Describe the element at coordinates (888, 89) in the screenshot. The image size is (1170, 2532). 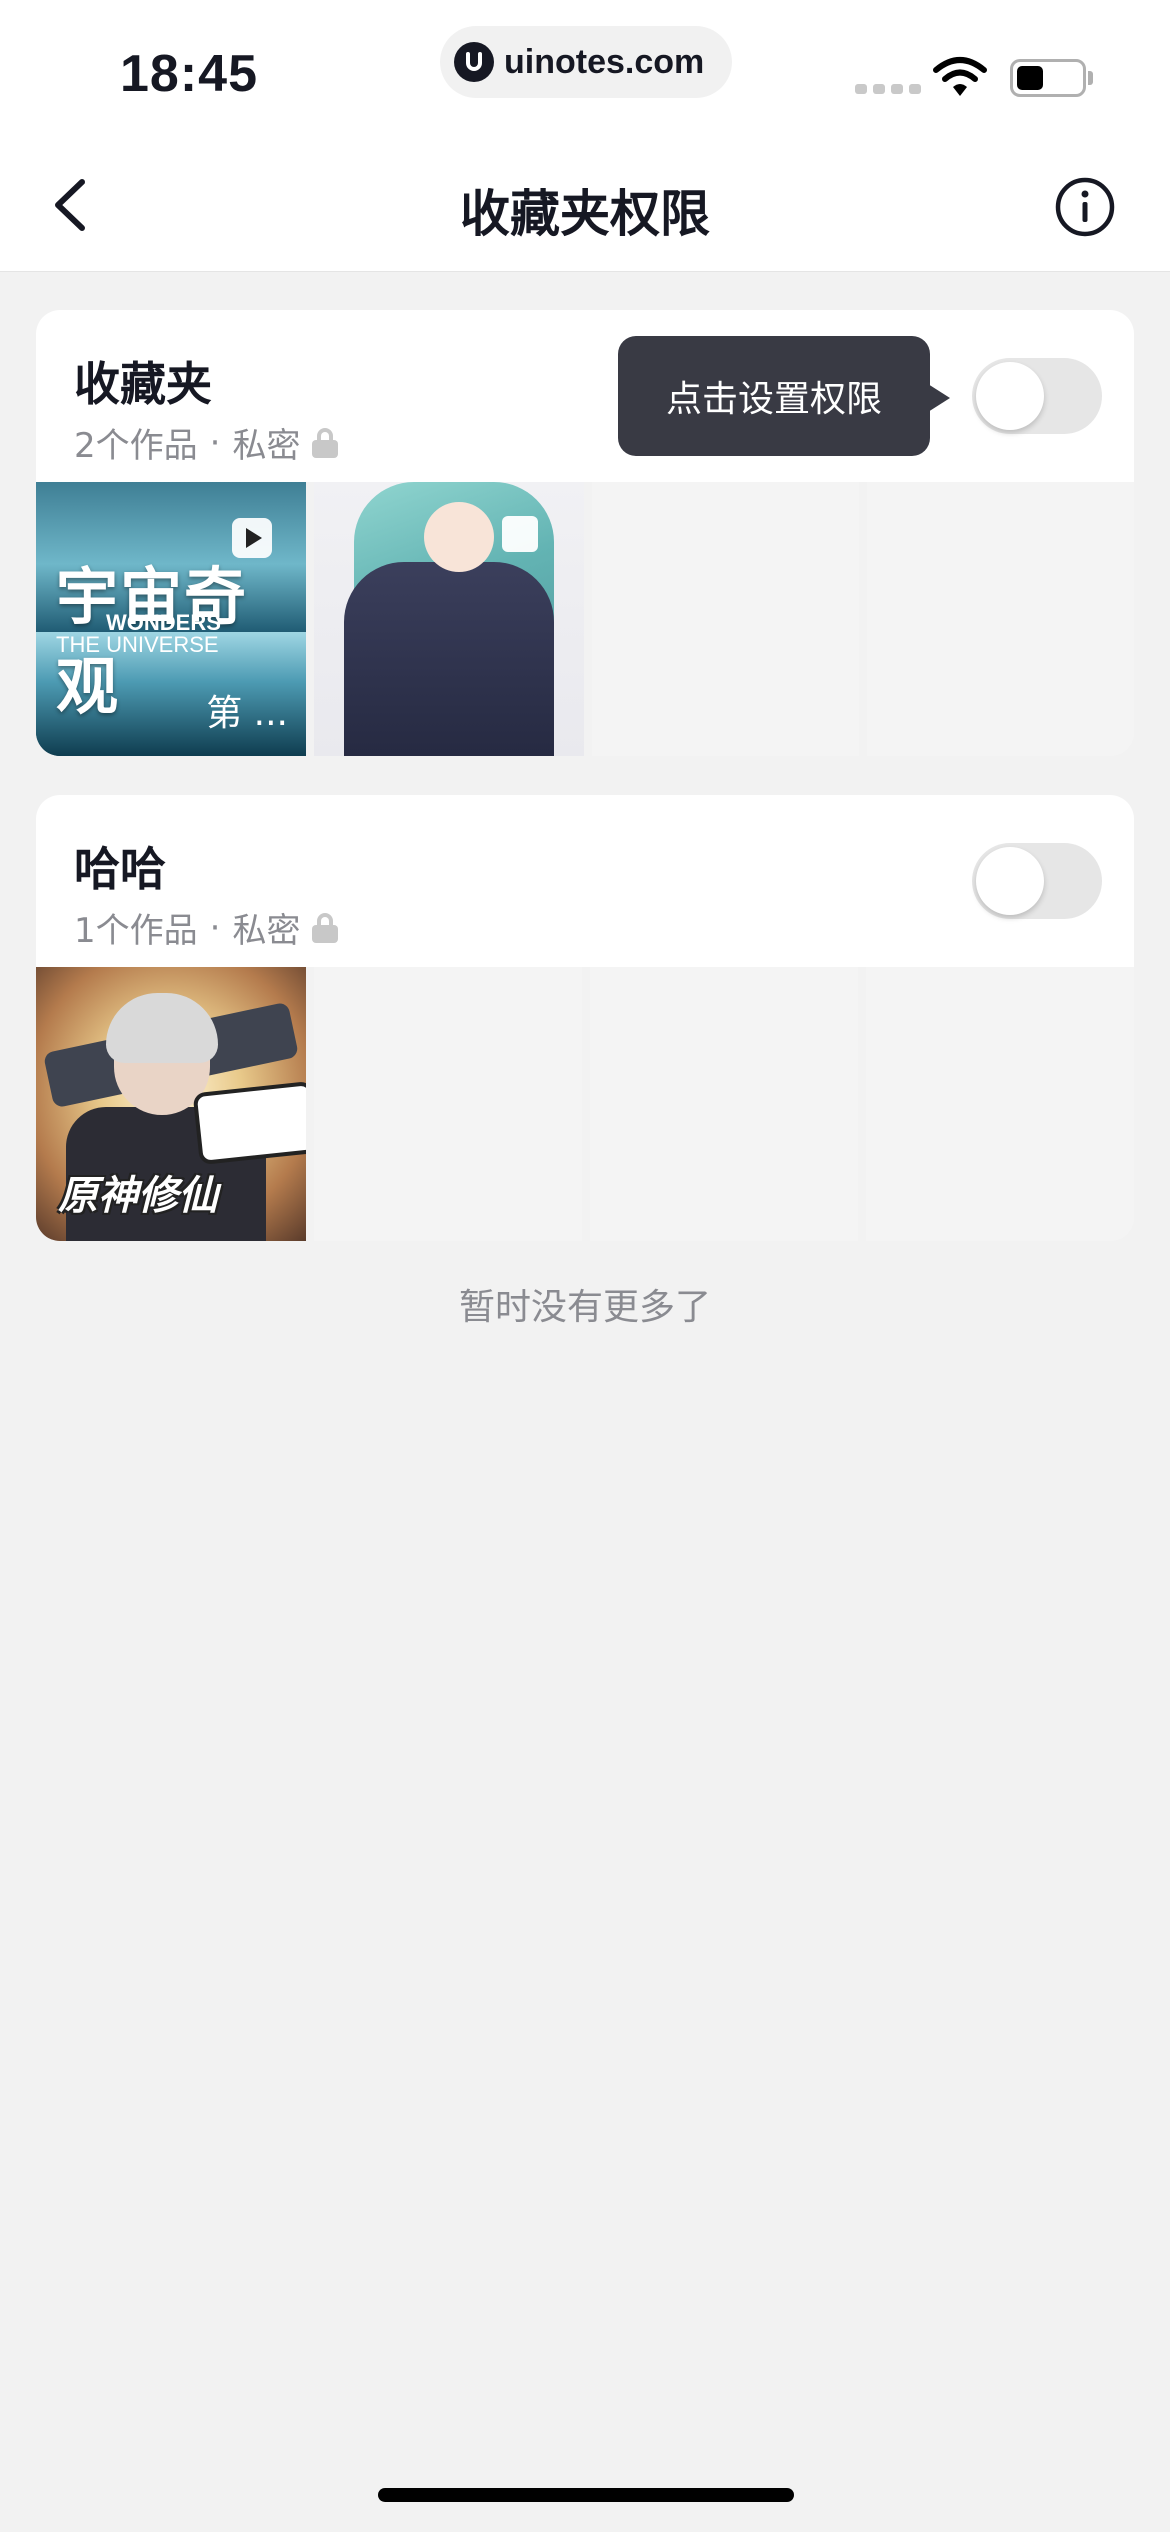
I see `signal-icon` at that location.